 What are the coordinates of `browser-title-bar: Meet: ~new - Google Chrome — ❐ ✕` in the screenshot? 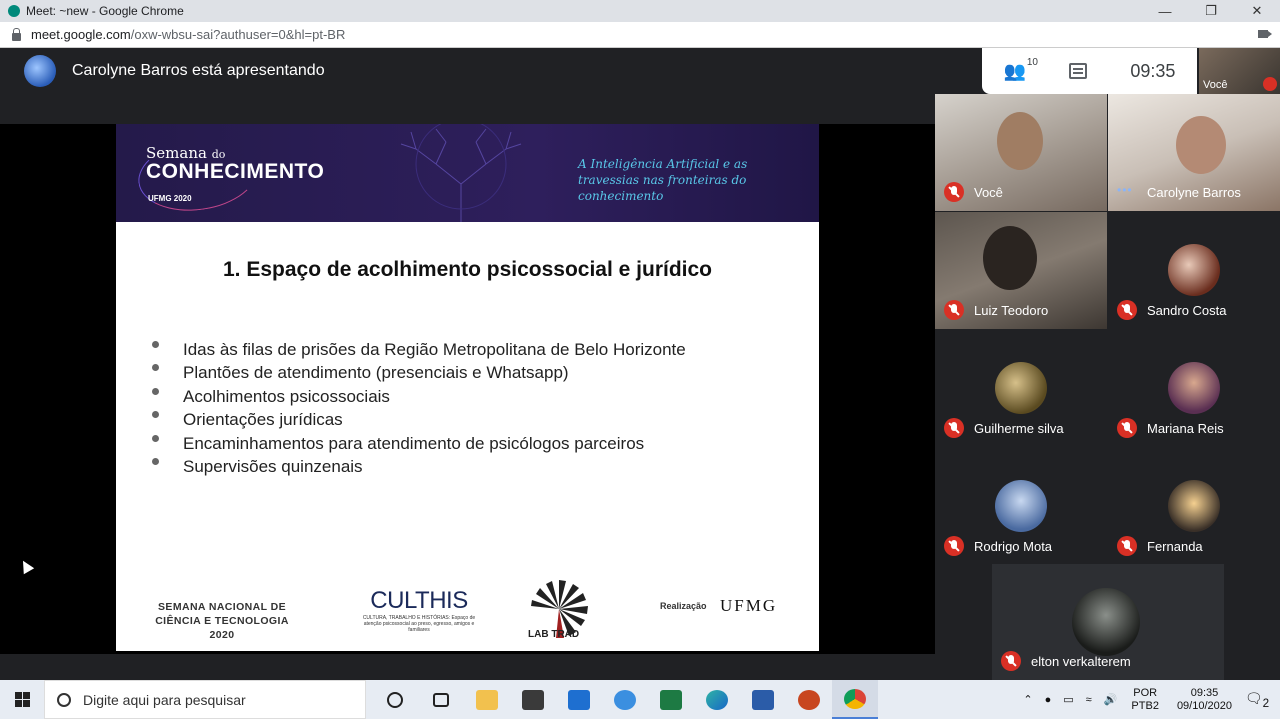 It's located at (640, 11).